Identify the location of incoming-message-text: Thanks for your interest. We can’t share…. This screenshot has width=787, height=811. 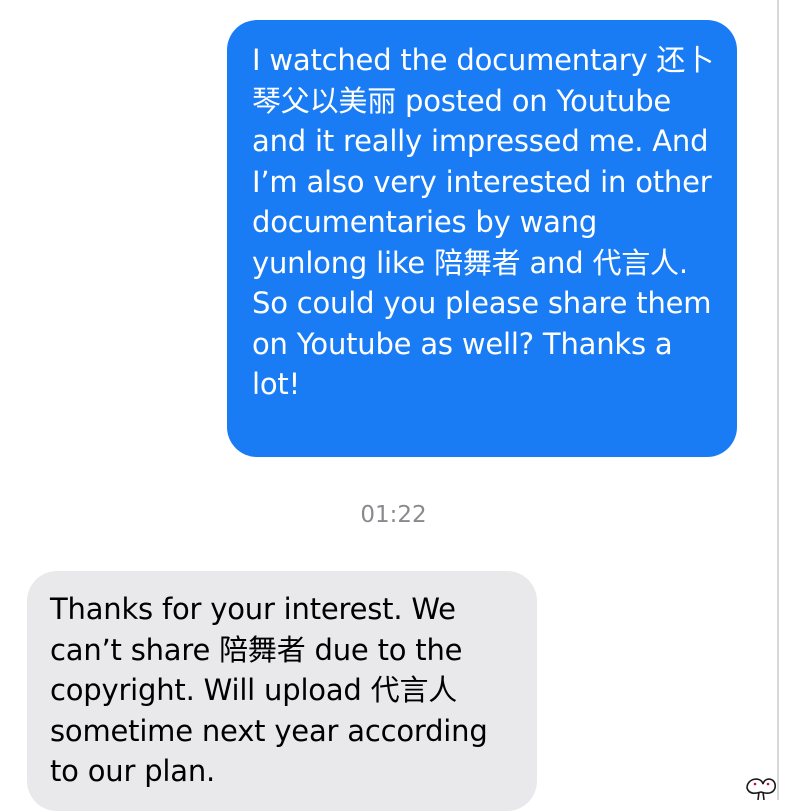
(269, 690).